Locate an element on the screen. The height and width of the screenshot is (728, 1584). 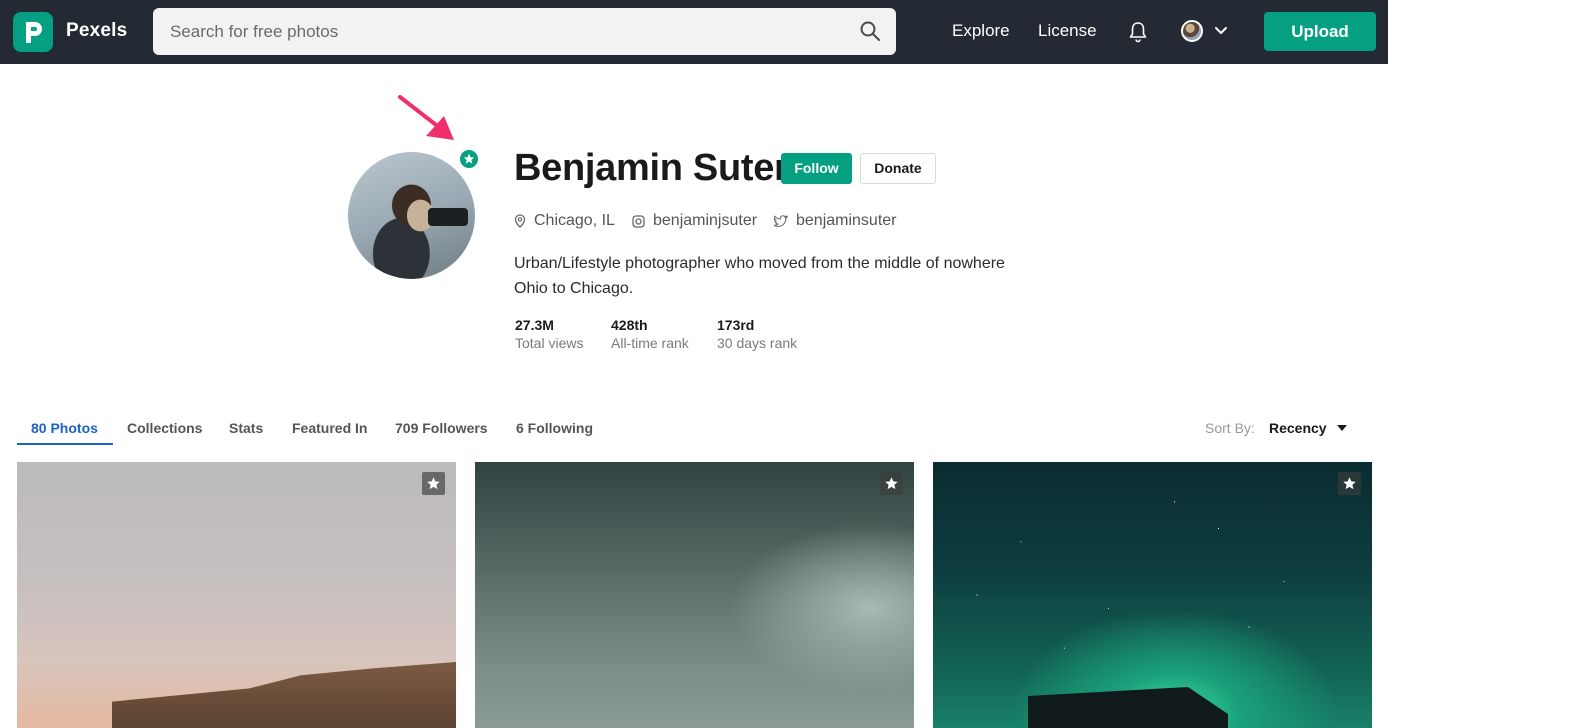
night-stars is located at coordinates (1152, 595).